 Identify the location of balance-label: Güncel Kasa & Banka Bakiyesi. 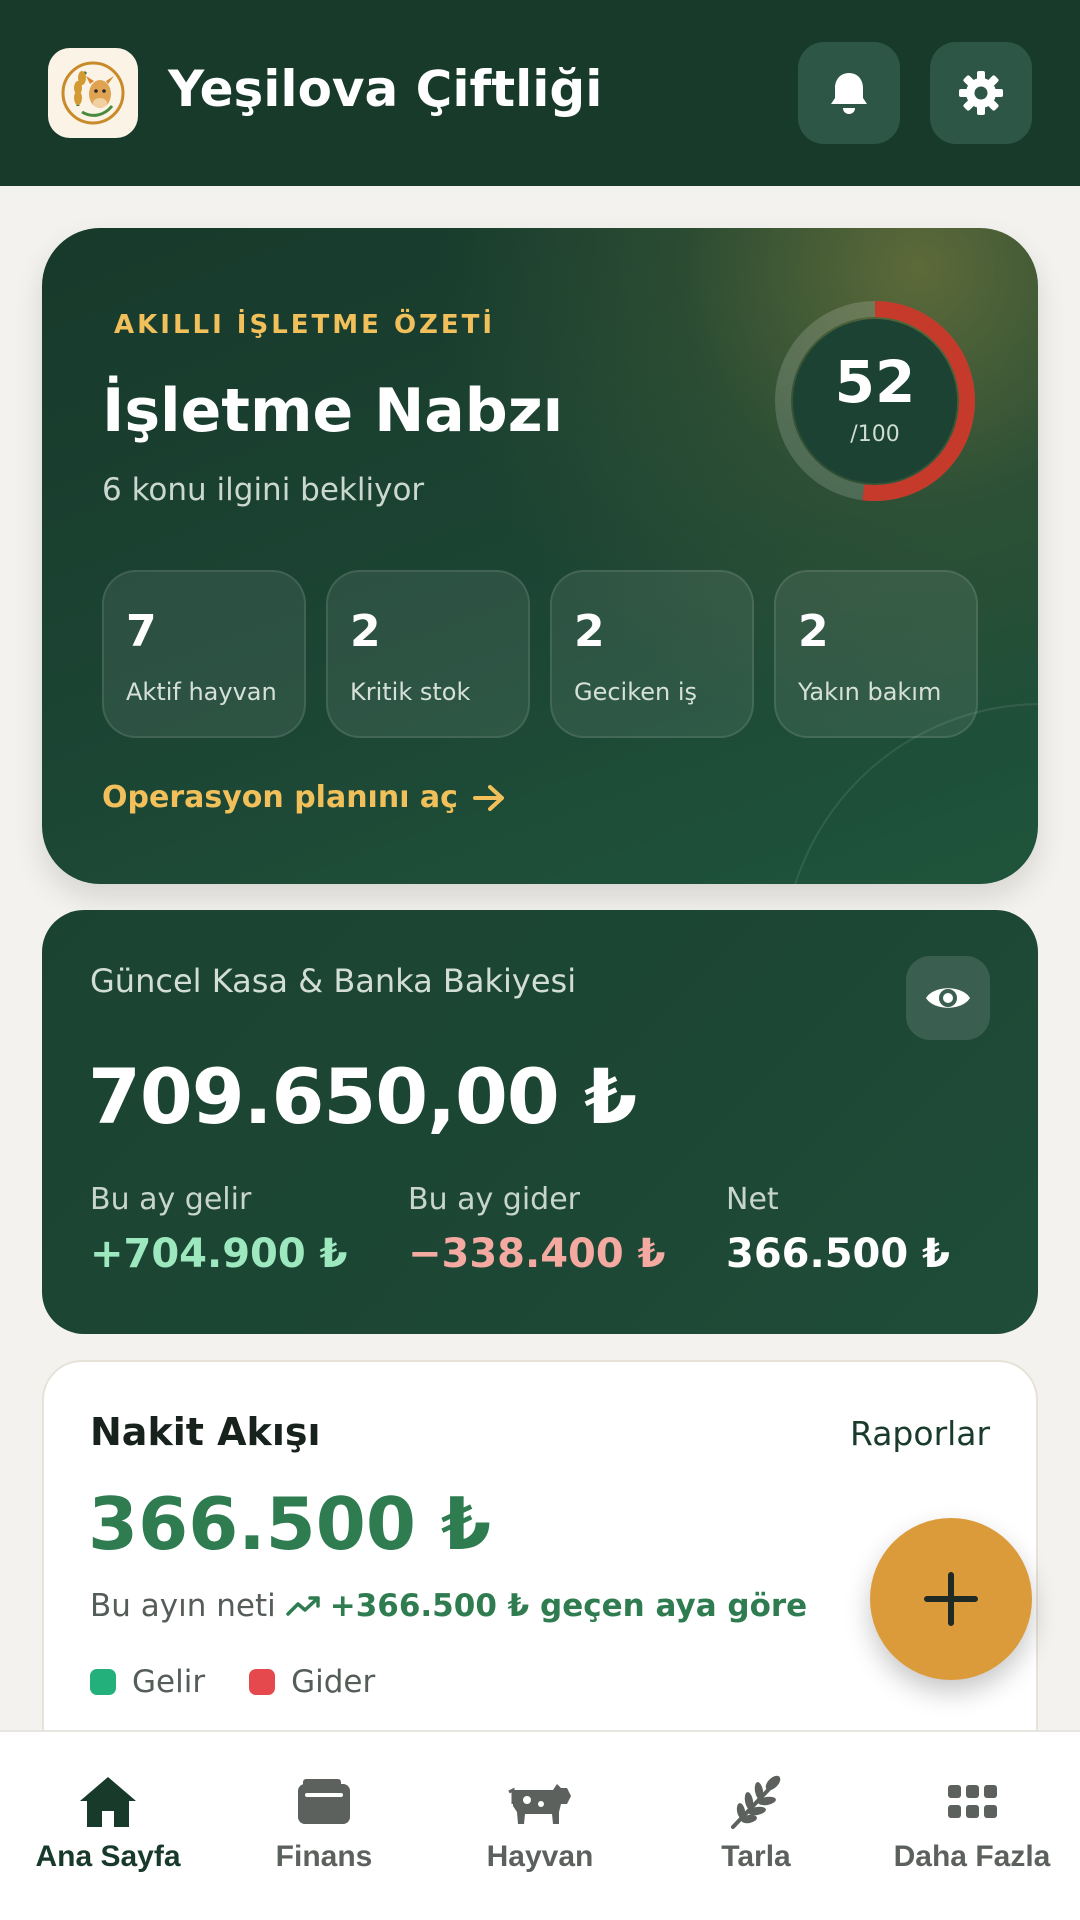
(333, 981).